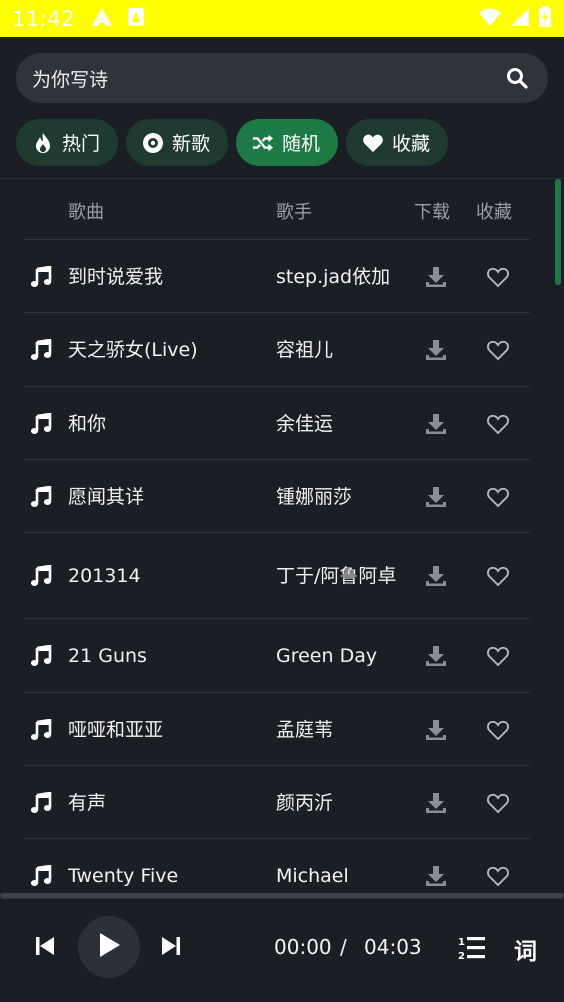 Image resolution: width=564 pixels, height=1002 pixels. What do you see at coordinates (314, 496) in the screenshot?
I see `singer-name: 锺娜丽莎` at bounding box center [314, 496].